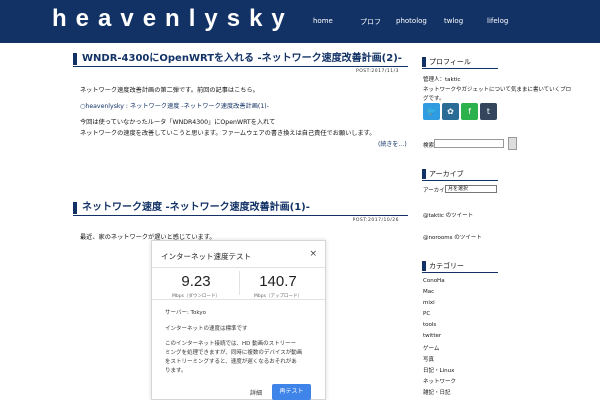  What do you see at coordinates (442, 80) in the screenshot?
I see `profile-text: 管理人：taktic` at bounding box center [442, 80].